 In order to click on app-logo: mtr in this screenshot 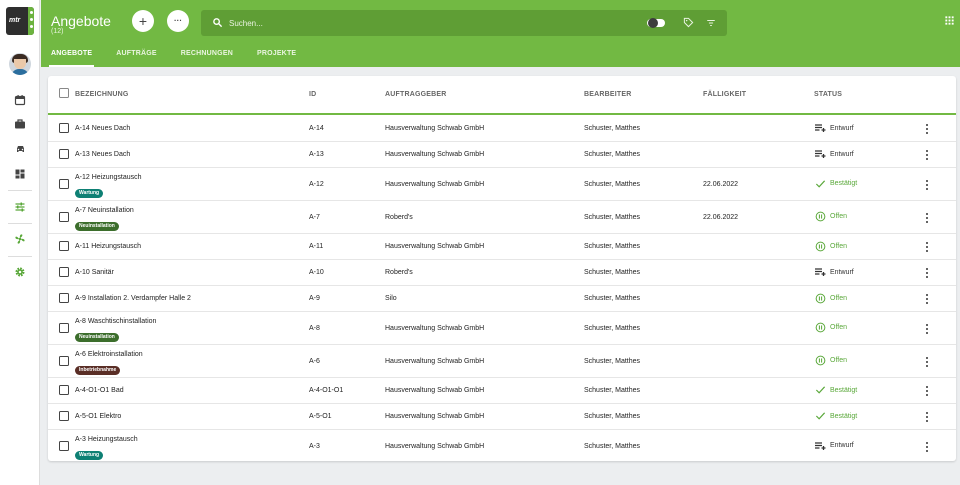, I will do `click(20, 21)`.